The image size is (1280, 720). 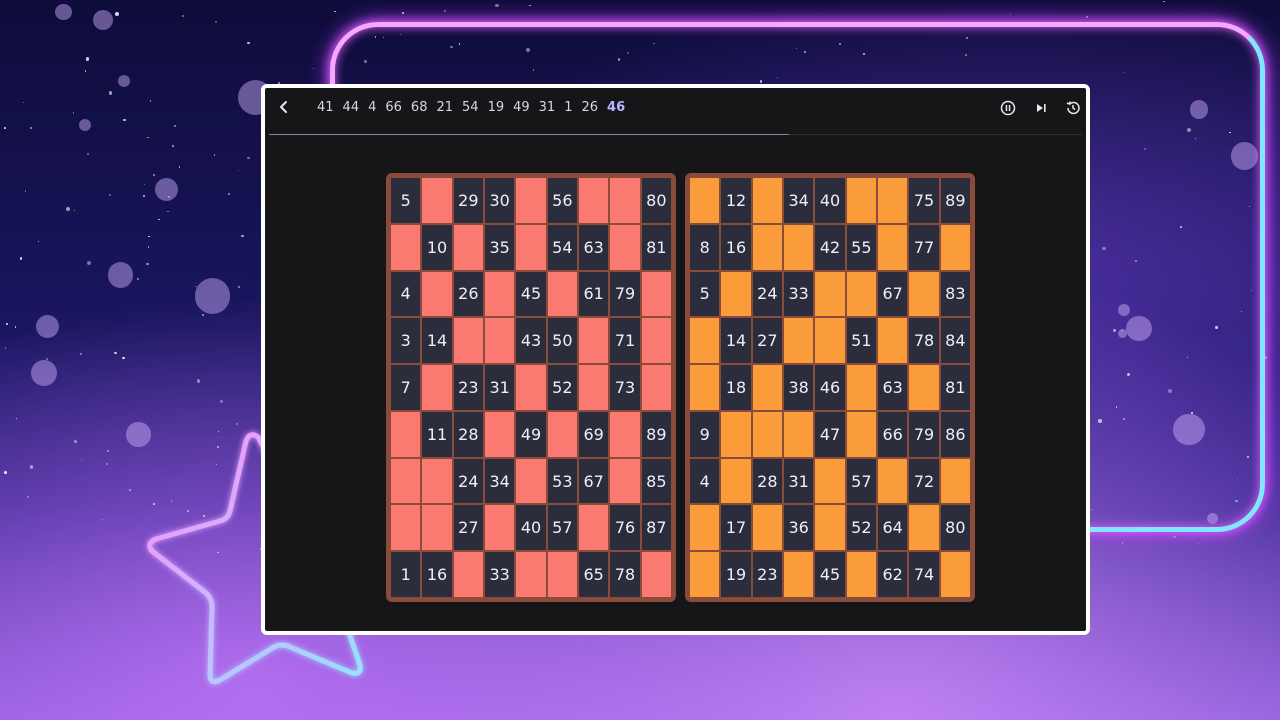 What do you see at coordinates (736, 574) in the screenshot?
I see `number-cell: 19` at bounding box center [736, 574].